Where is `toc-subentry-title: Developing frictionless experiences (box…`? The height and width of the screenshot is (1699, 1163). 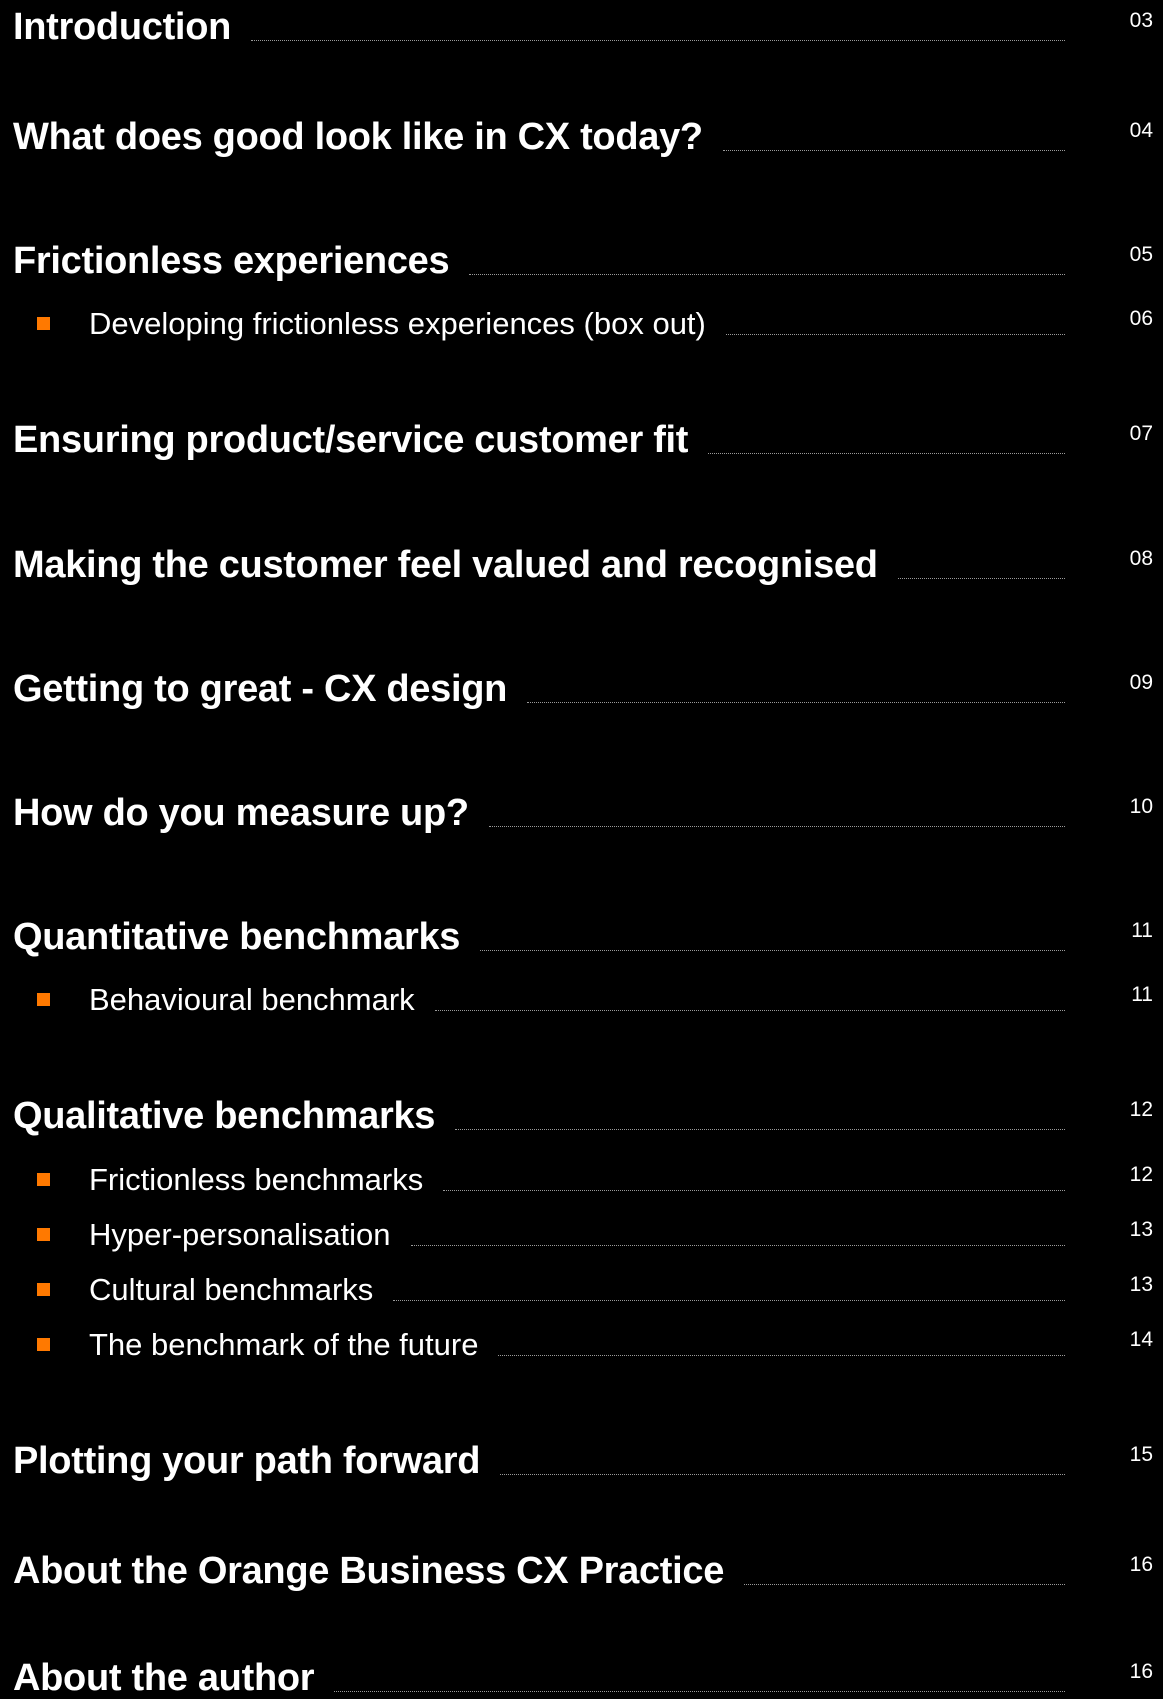 toc-subentry-title: Developing frictionless experiences (box… is located at coordinates (397, 323).